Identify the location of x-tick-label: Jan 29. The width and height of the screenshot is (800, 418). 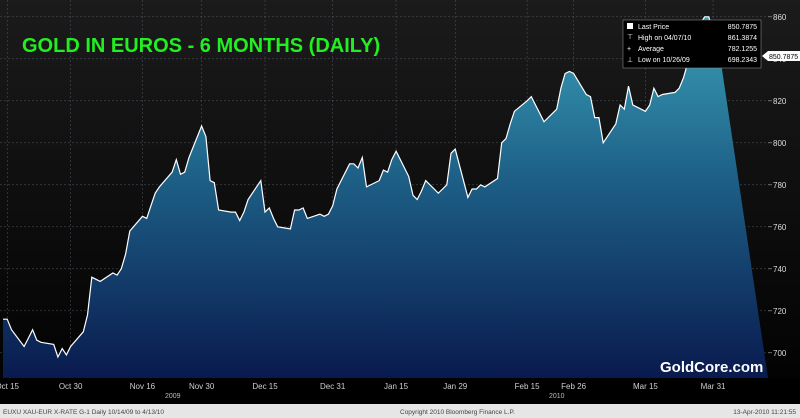
(455, 386).